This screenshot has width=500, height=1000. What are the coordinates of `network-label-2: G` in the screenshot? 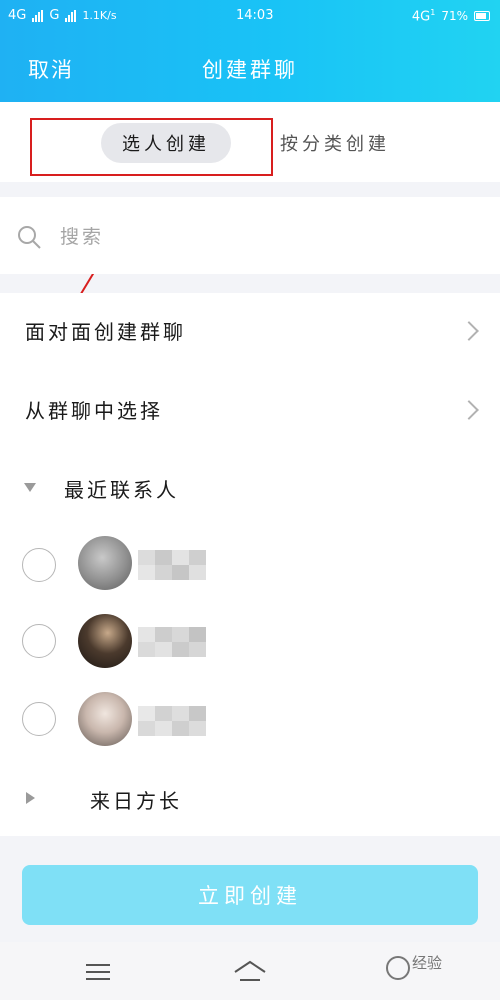 It's located at (54, 15).